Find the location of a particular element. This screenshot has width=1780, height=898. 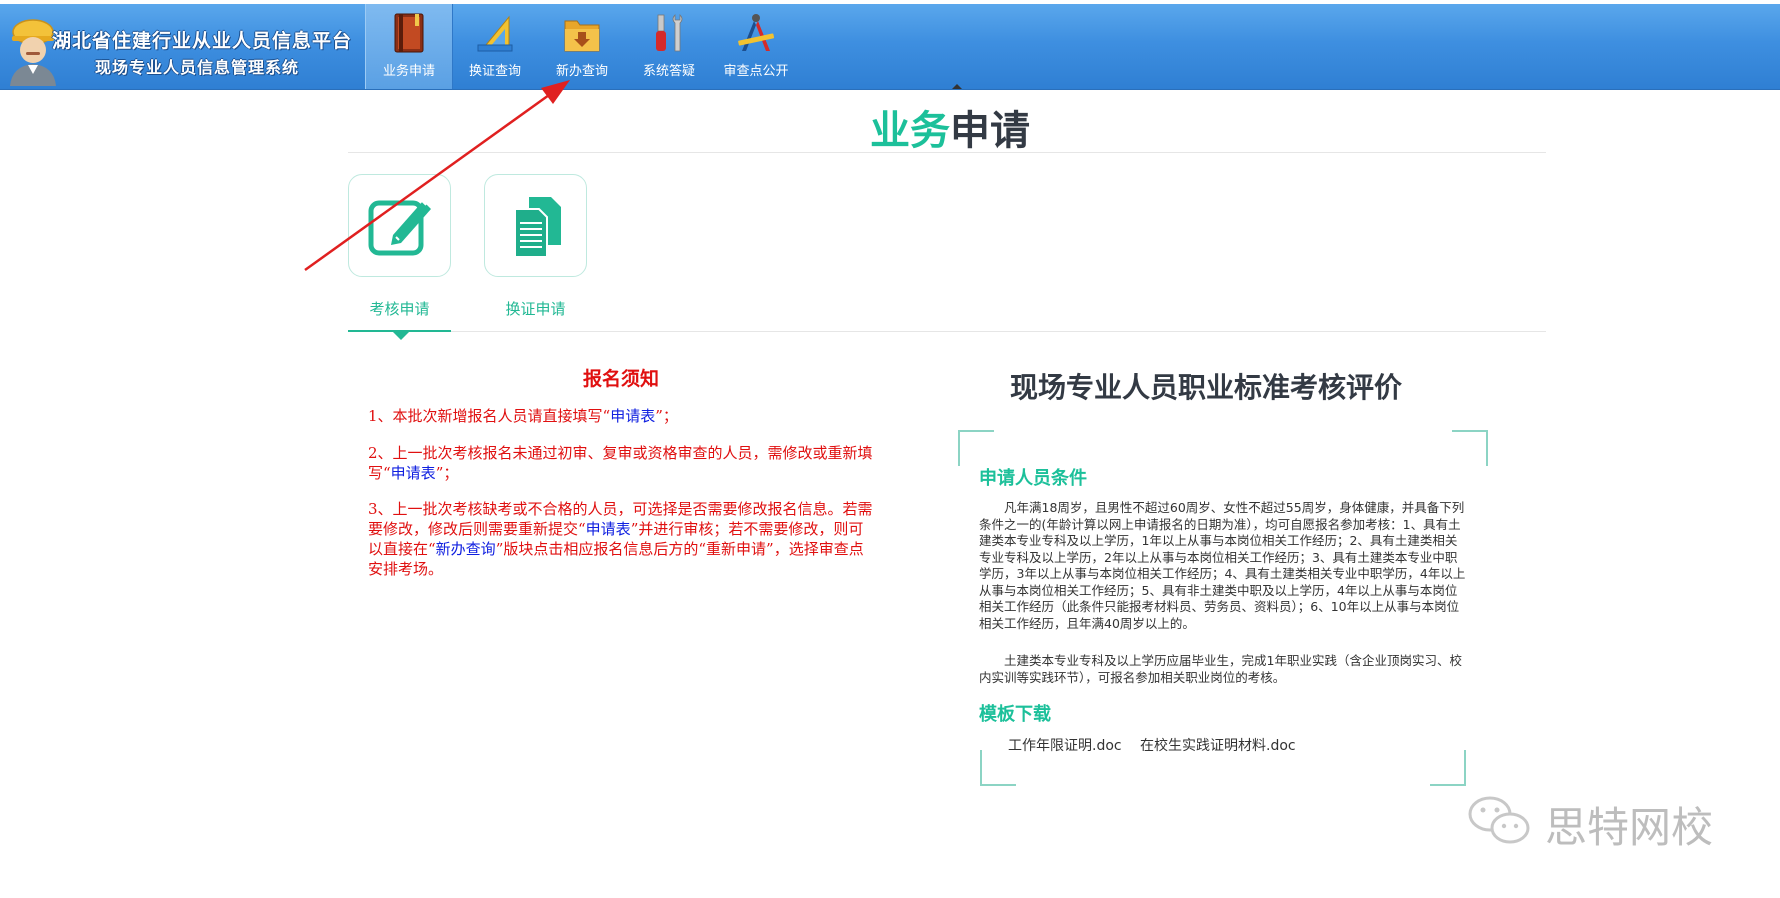

watermark-text: 思特网校 is located at coordinates (1629, 827).